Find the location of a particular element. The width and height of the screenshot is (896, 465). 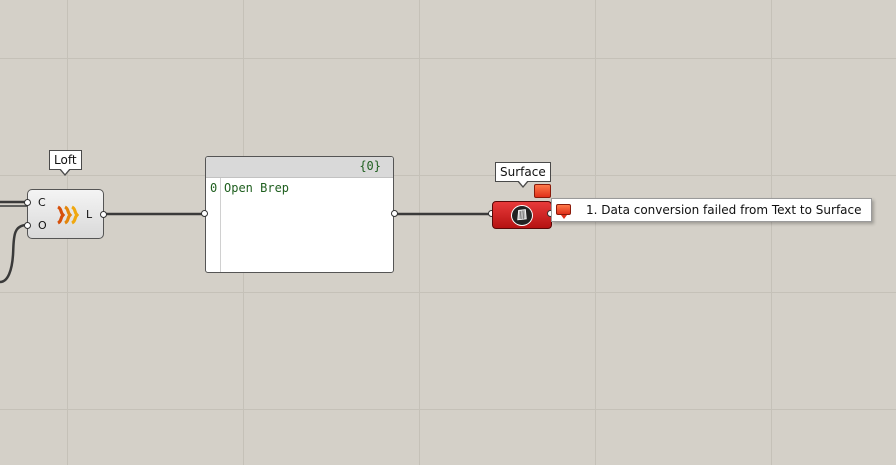

panel-input-grip is located at coordinates (204, 213).